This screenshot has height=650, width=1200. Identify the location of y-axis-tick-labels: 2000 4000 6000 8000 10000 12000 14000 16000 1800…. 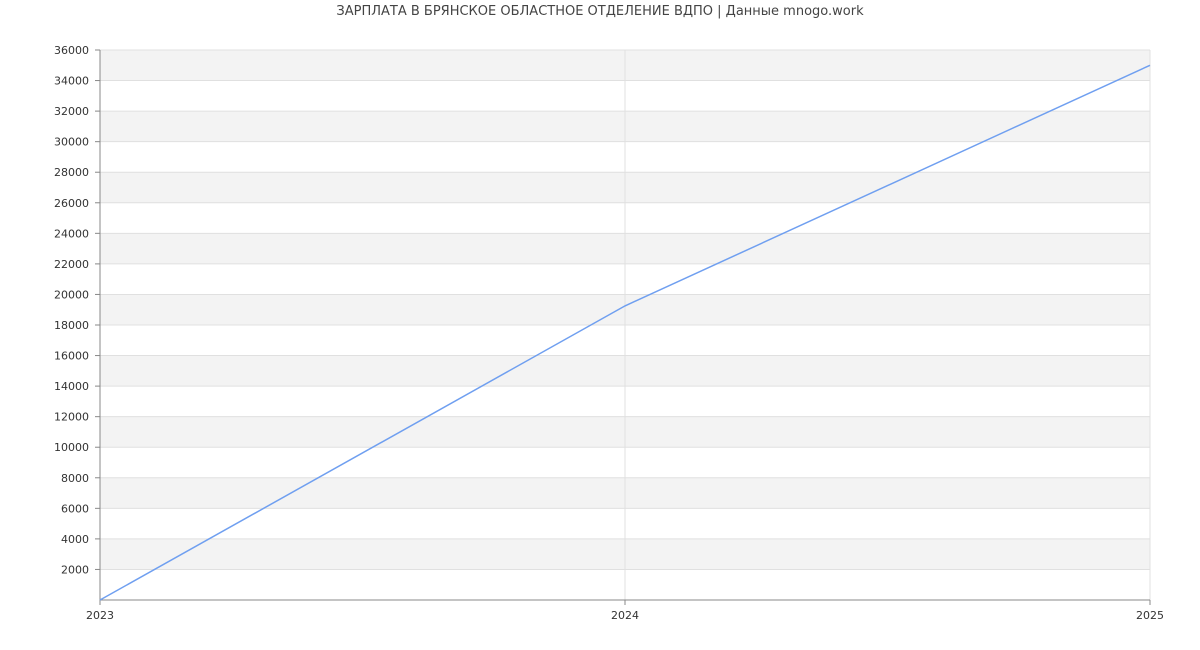
(71, 310).